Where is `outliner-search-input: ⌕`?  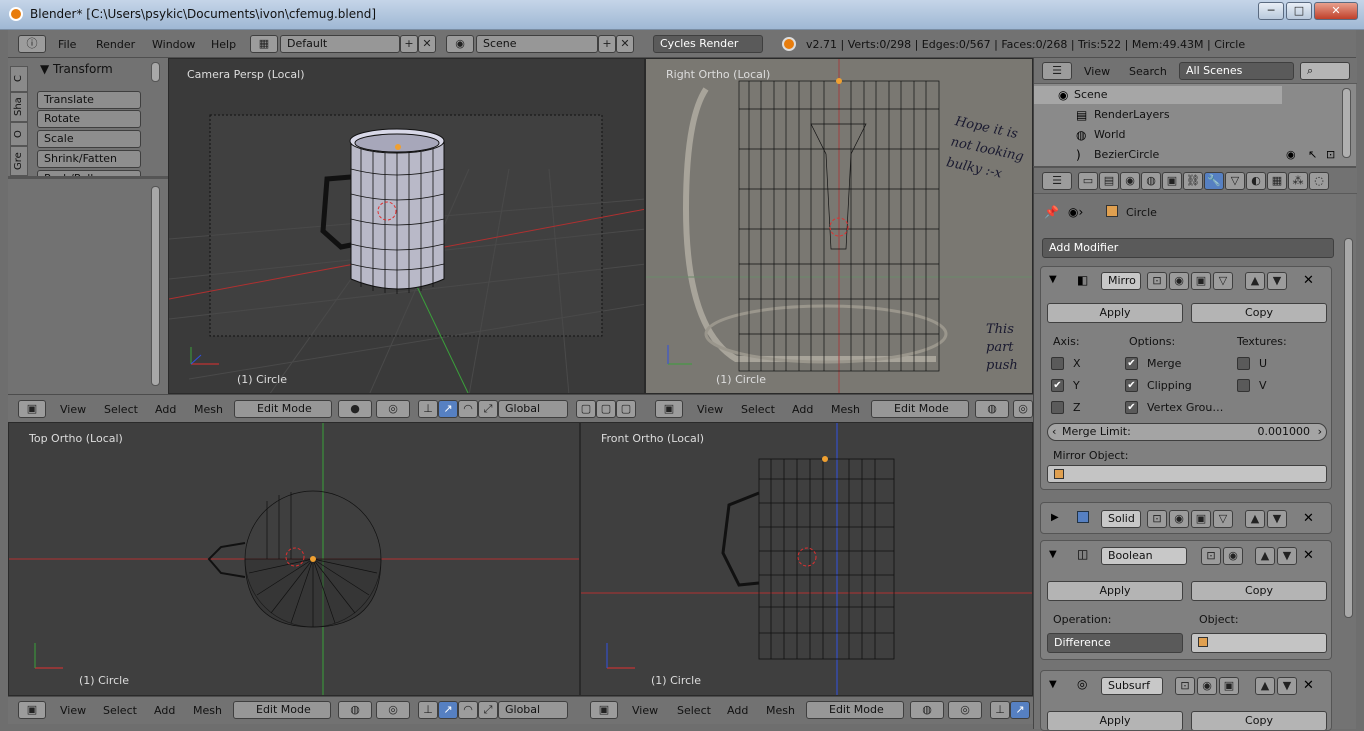 outliner-search-input: ⌕ is located at coordinates (1325, 71).